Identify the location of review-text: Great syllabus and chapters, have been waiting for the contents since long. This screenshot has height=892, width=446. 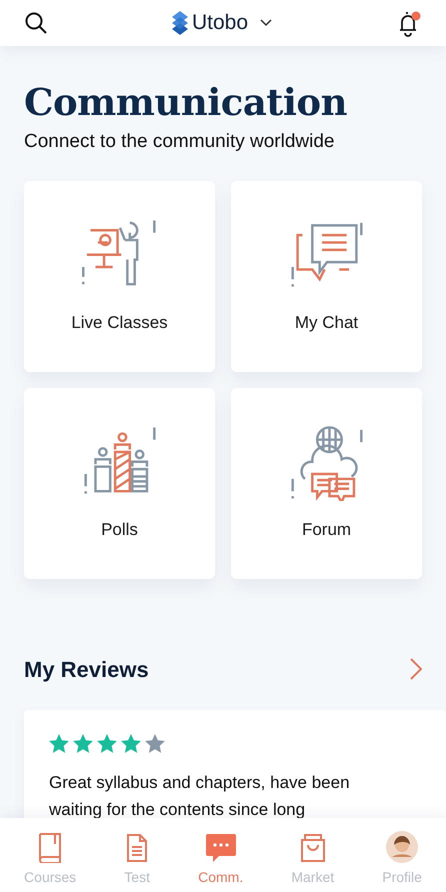
(200, 796).